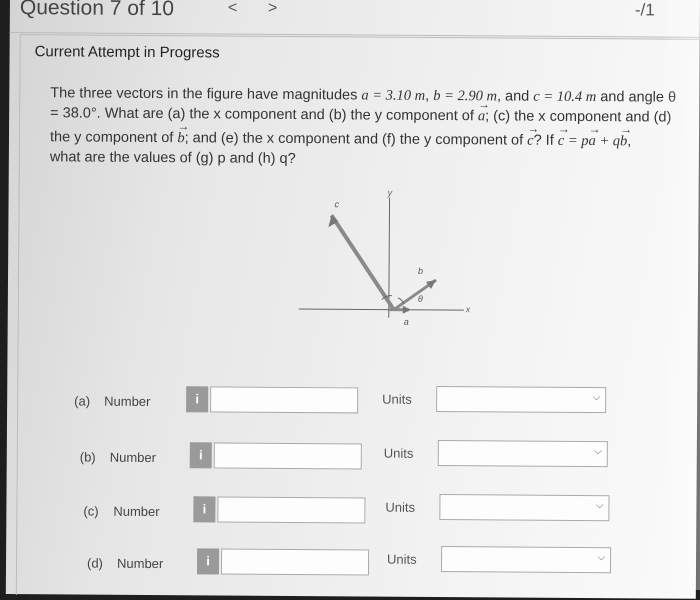 This screenshot has height=600, width=700. What do you see at coordinates (526, 559) in the screenshot?
I see `units-select-d: ⌵` at bounding box center [526, 559].